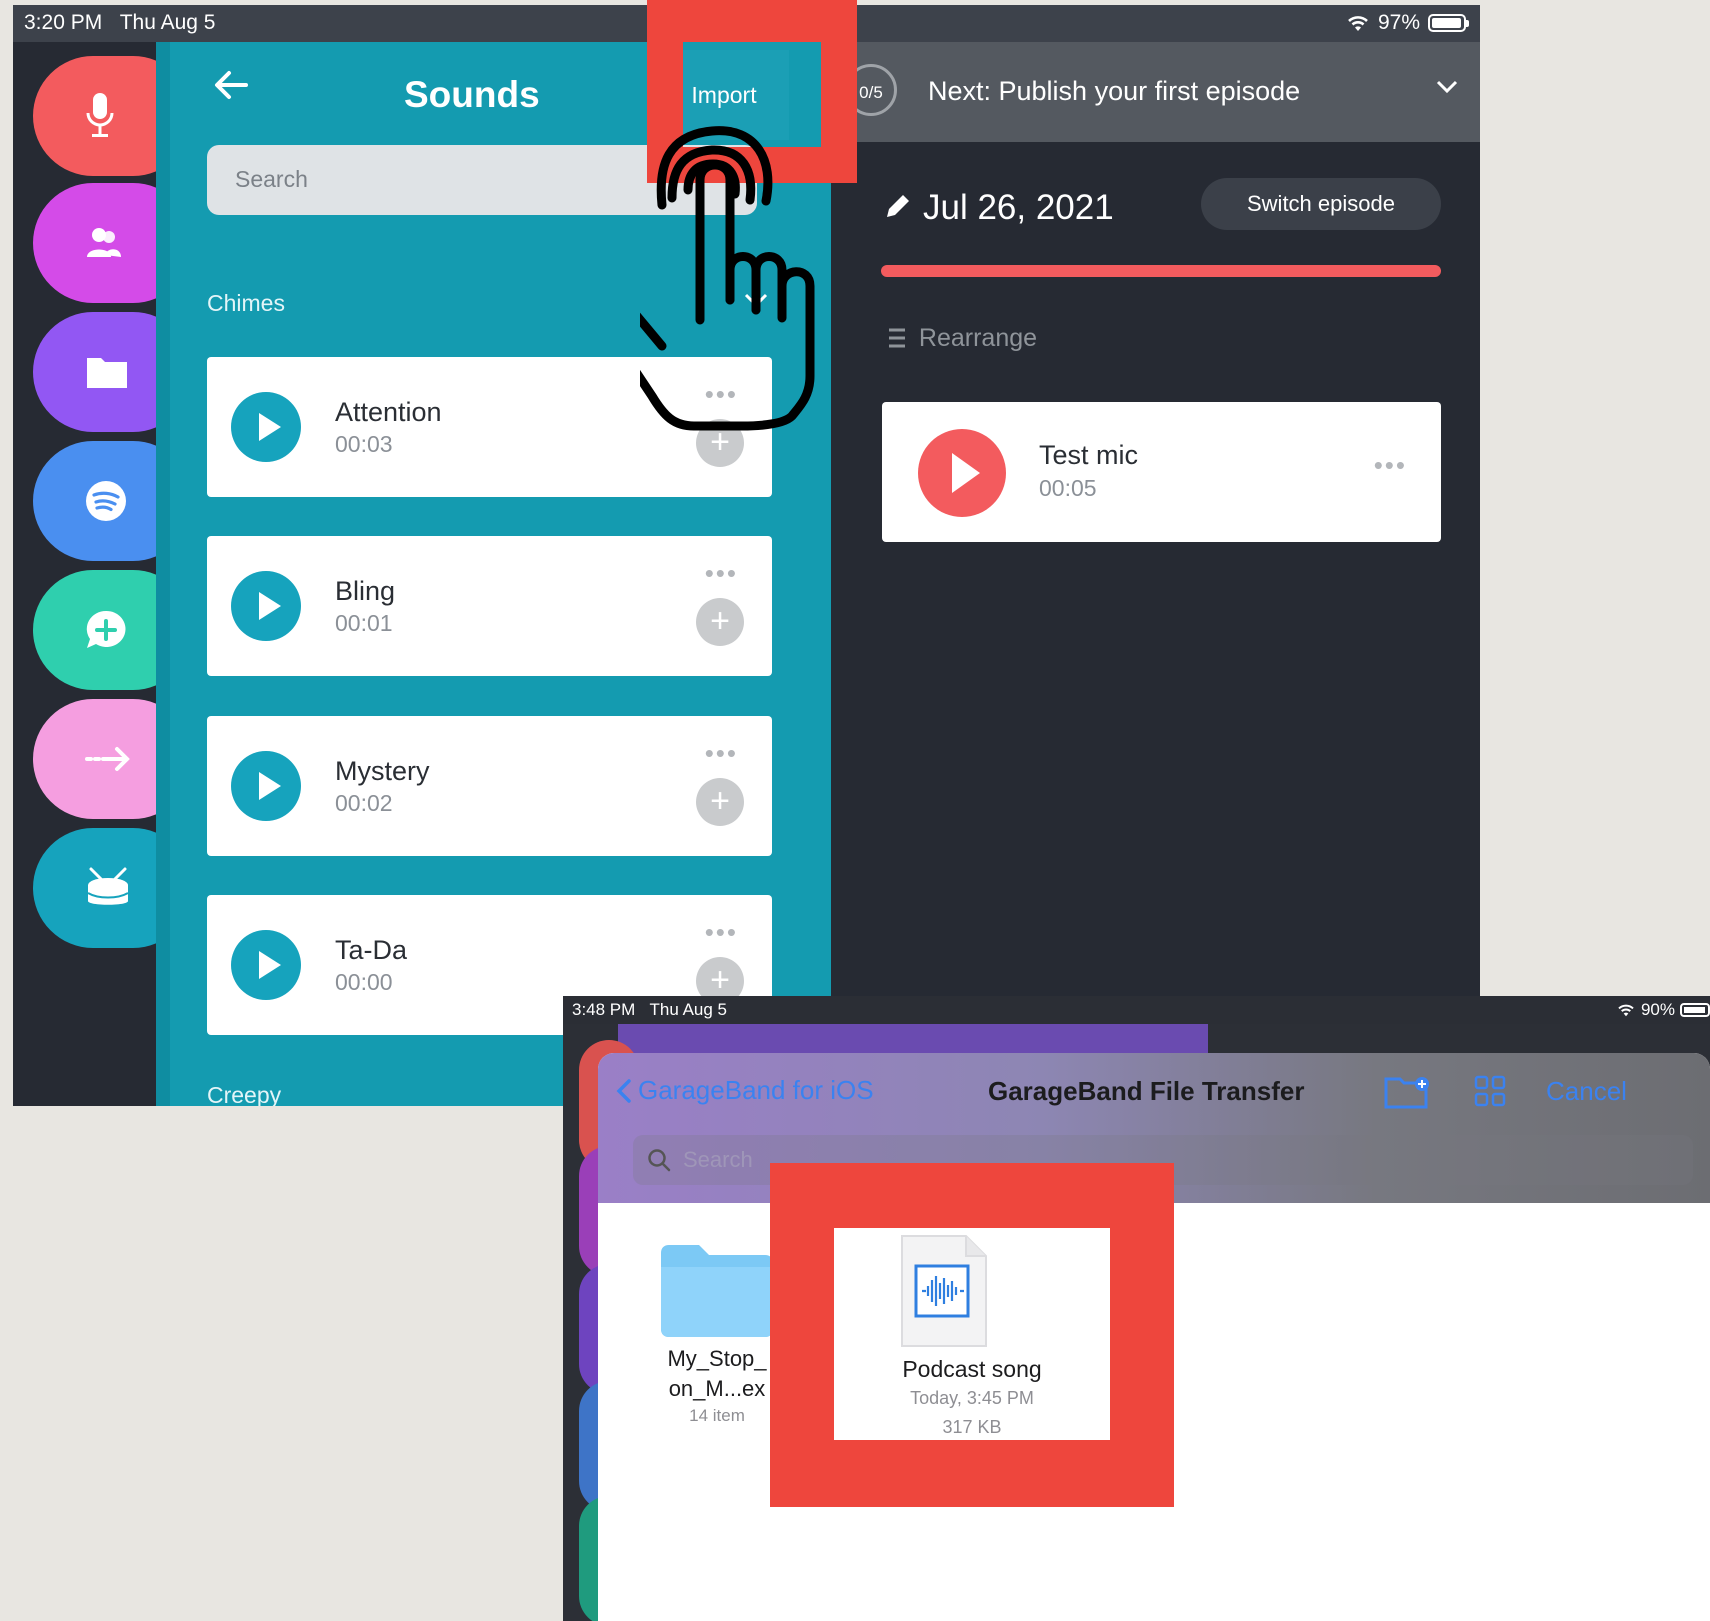 Image resolution: width=1710 pixels, height=1621 pixels. Describe the element at coordinates (756, 1090) in the screenshot. I see `back-label: GarageBand for iOS` at that location.